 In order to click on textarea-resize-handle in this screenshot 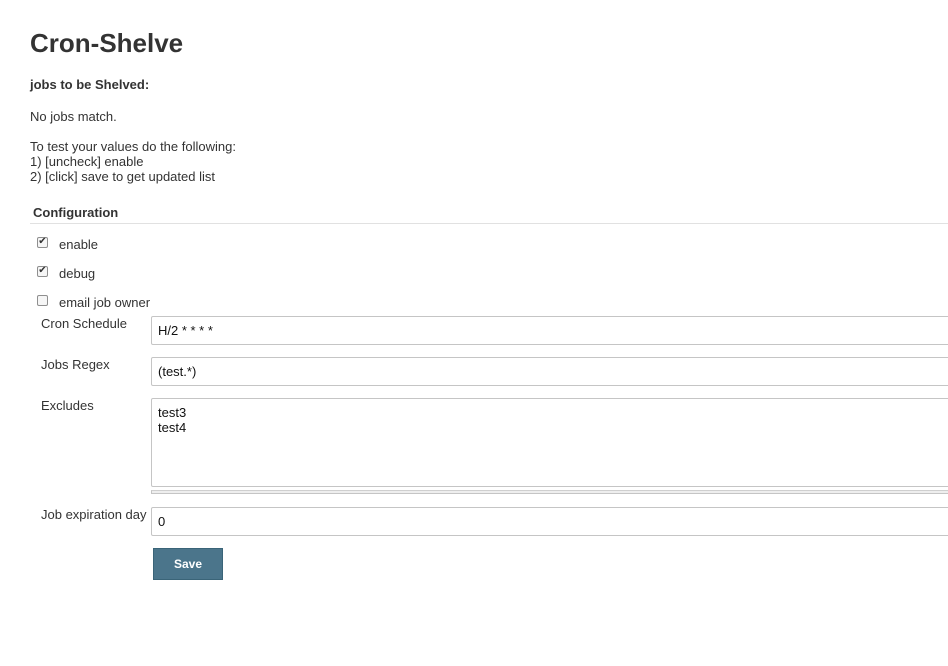, I will do `click(549, 492)`.